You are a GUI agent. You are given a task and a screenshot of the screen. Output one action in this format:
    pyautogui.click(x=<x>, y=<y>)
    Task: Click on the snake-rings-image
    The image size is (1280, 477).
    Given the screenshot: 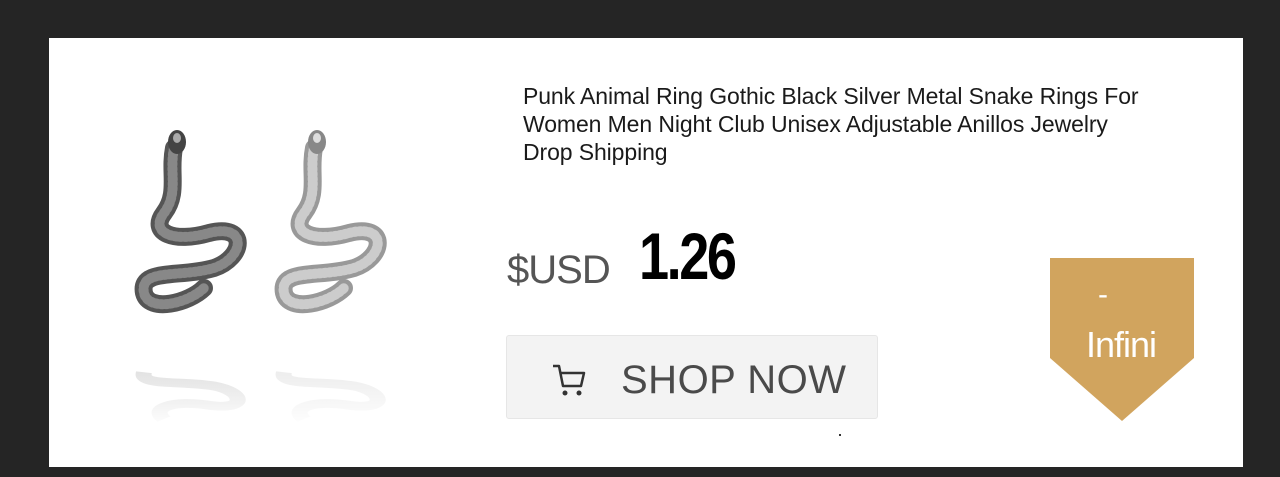 What is the action you would take?
    pyautogui.click(x=269, y=279)
    